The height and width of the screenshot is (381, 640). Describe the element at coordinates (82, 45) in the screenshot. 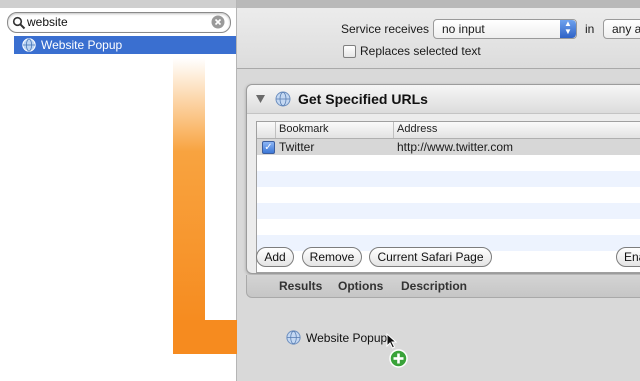

I see `search-result-label: Website Popup` at that location.